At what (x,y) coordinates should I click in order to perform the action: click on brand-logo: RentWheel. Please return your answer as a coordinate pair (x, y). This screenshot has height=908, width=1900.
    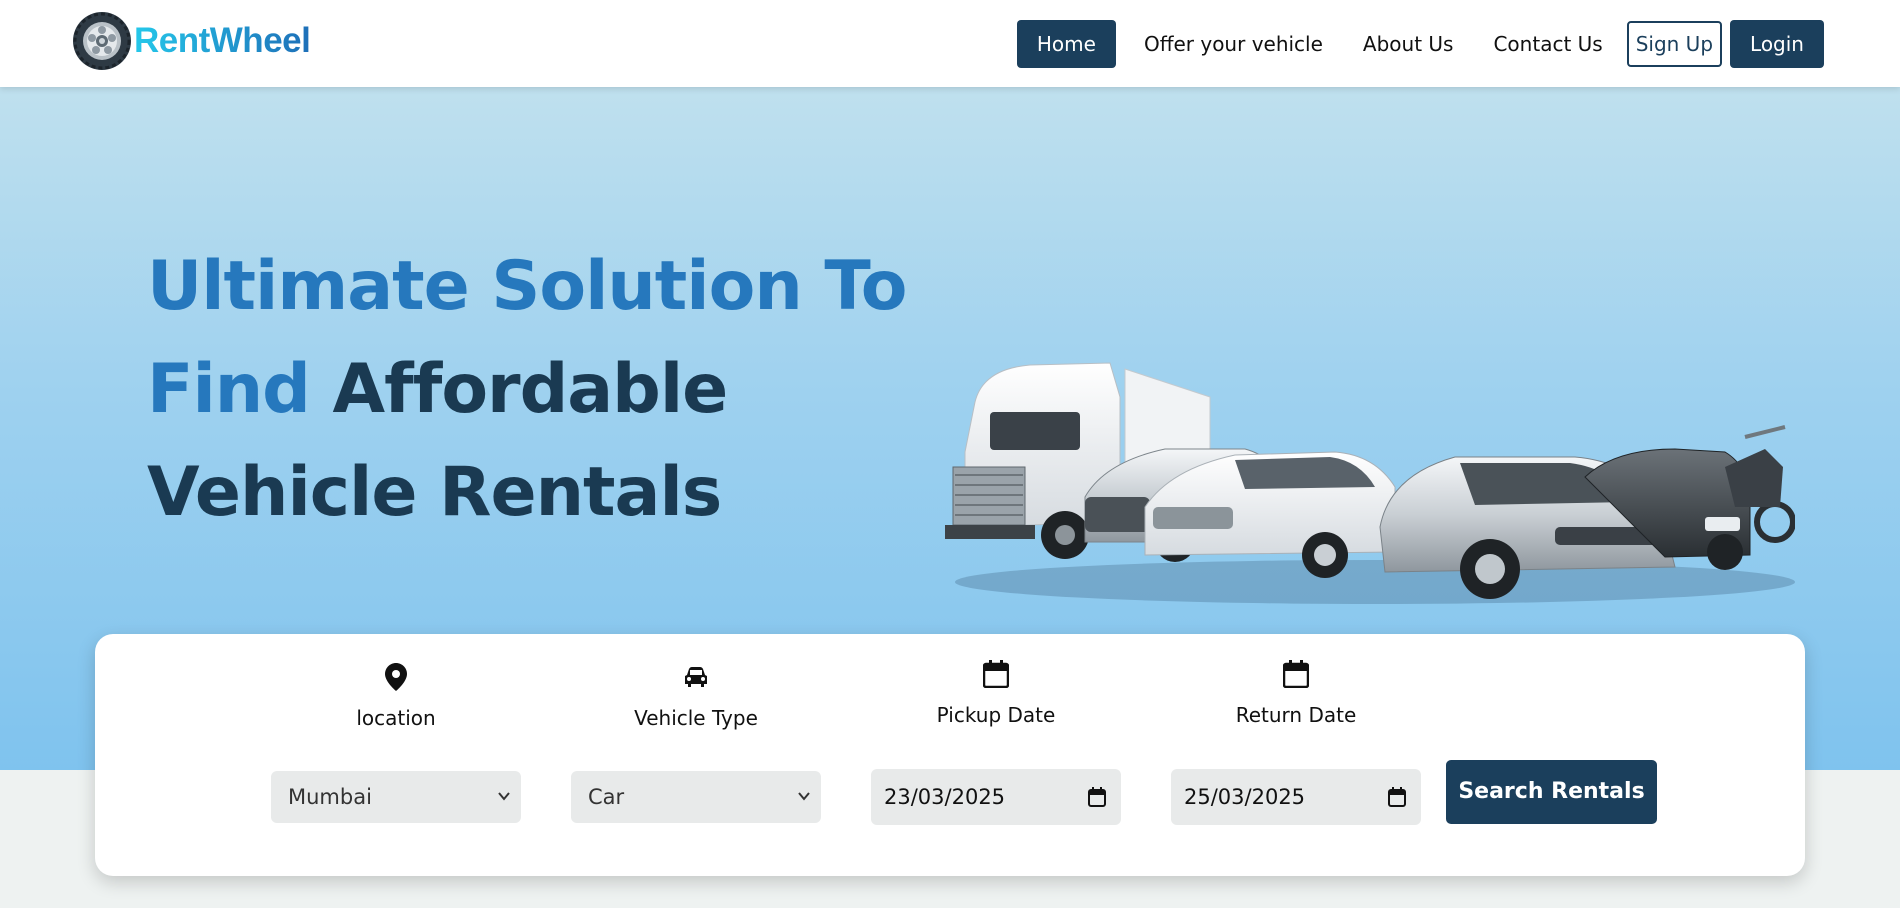
    Looking at the image, I should click on (191, 41).